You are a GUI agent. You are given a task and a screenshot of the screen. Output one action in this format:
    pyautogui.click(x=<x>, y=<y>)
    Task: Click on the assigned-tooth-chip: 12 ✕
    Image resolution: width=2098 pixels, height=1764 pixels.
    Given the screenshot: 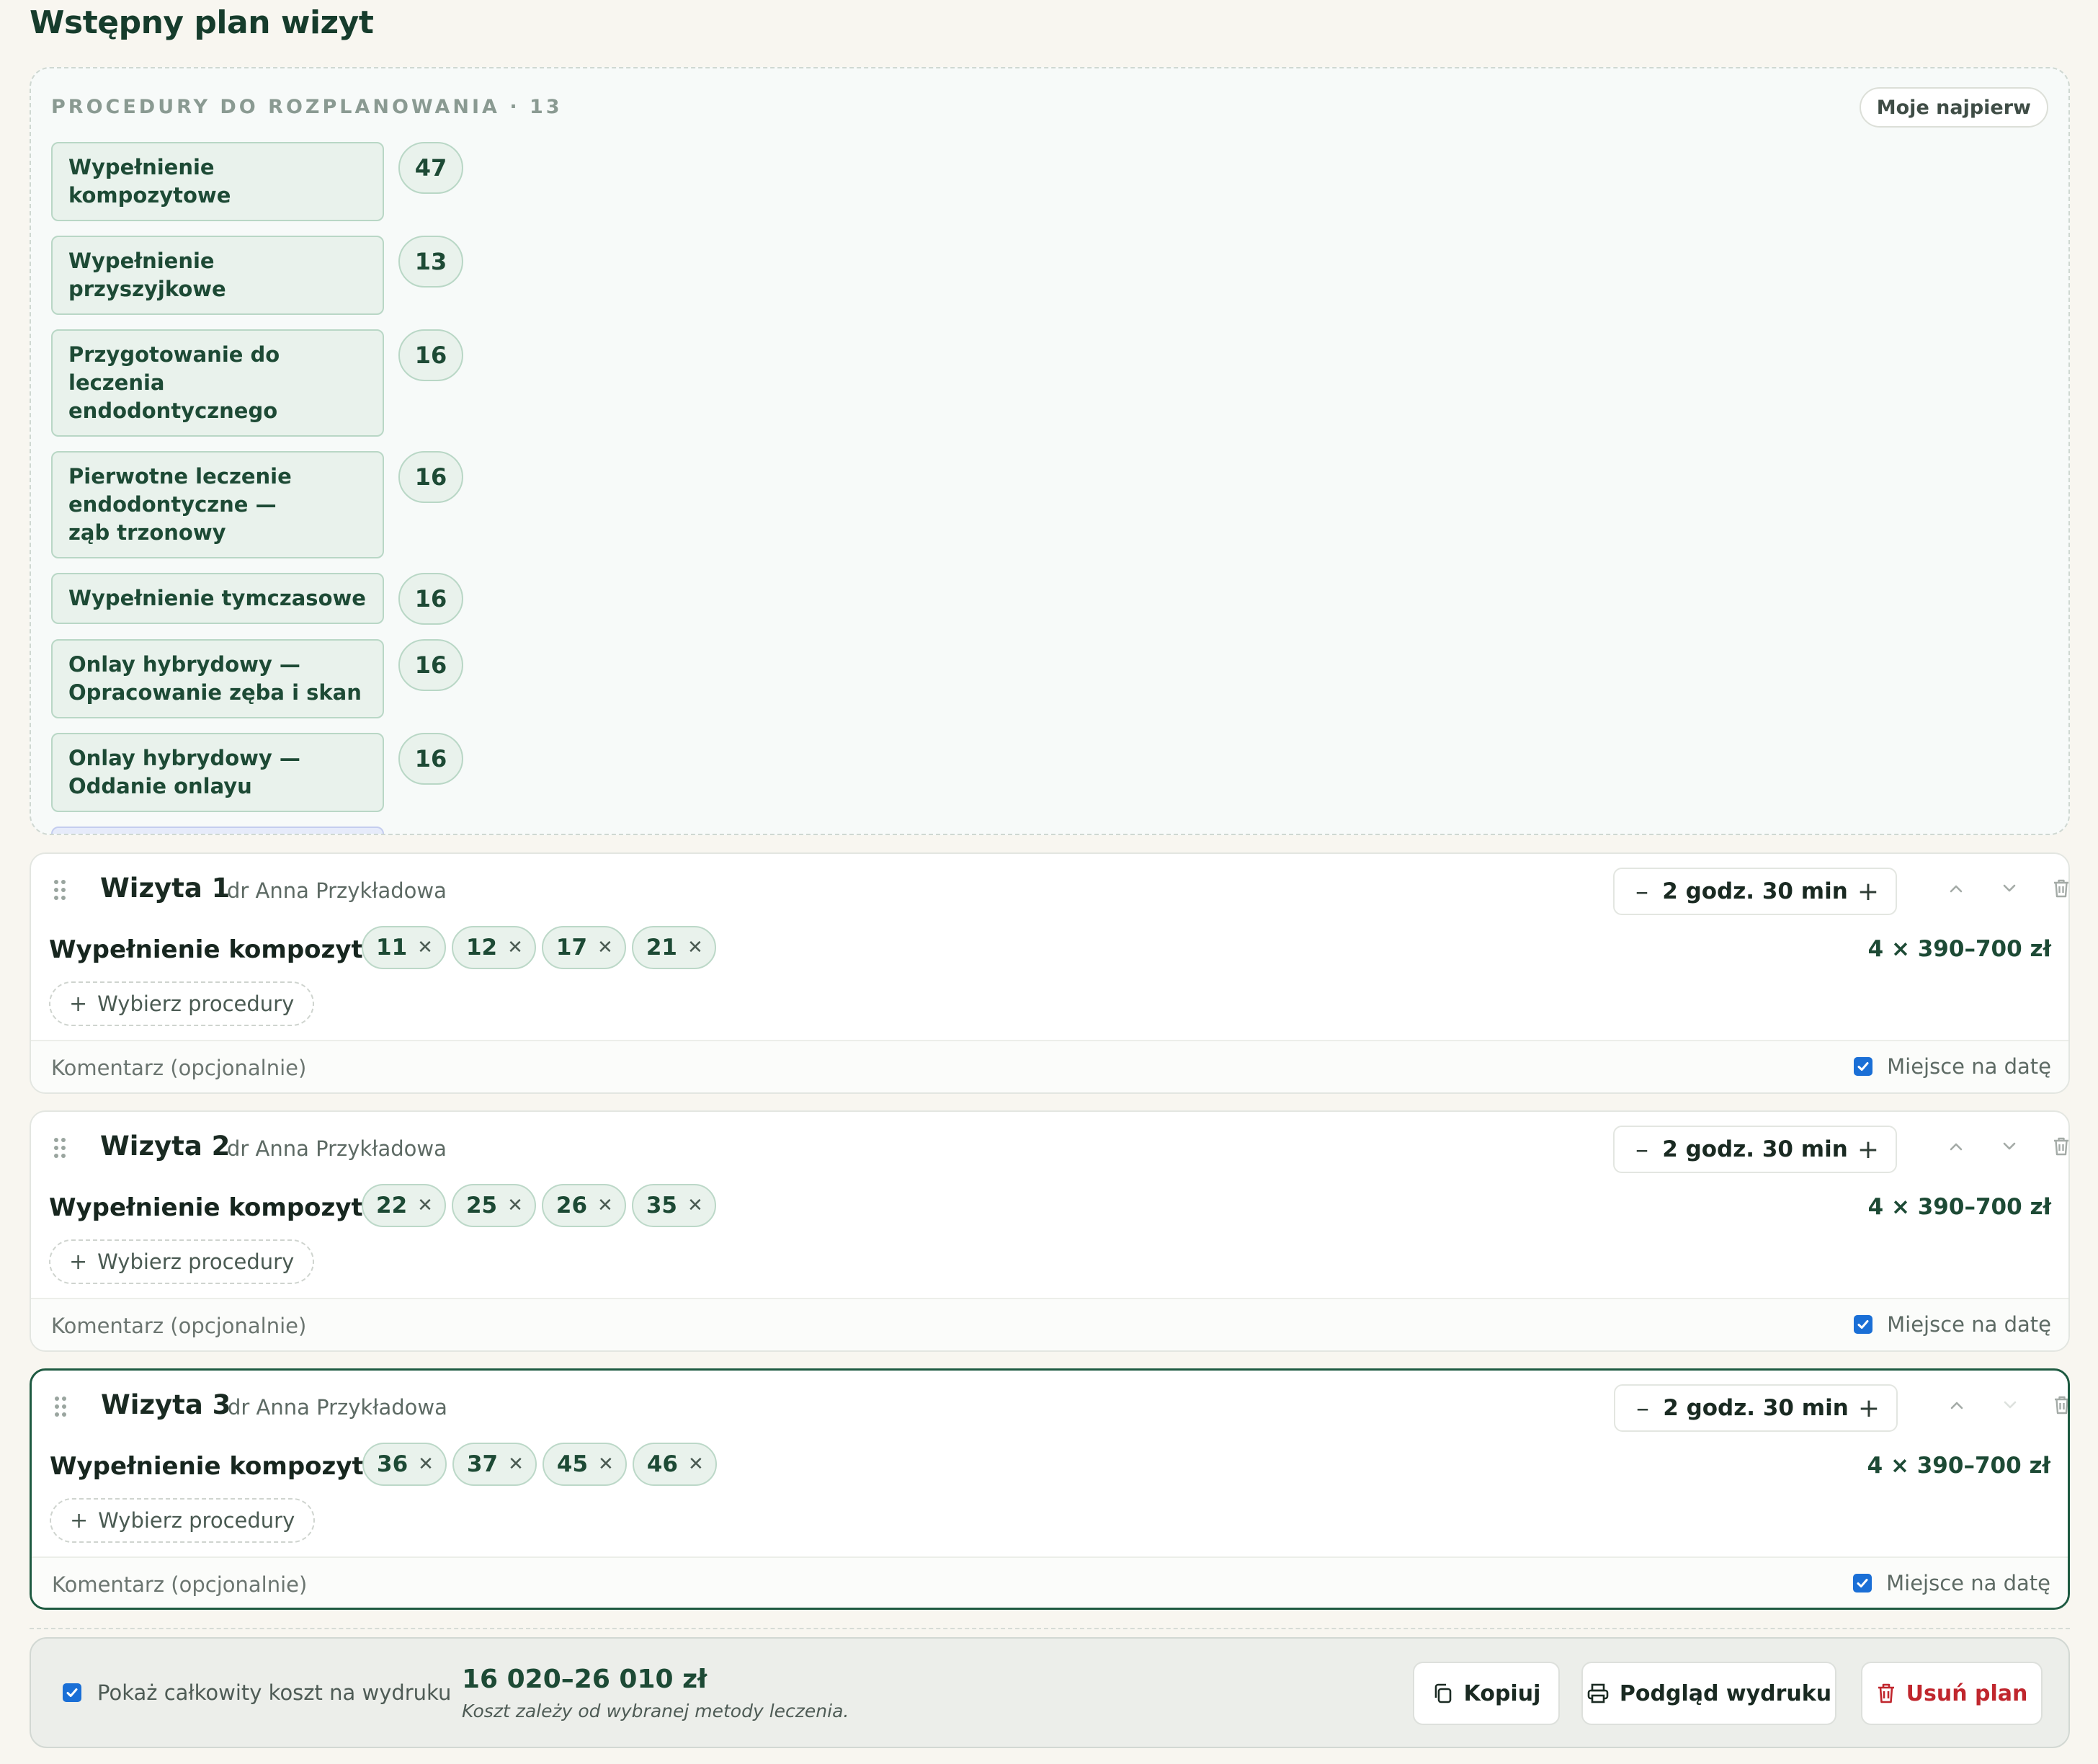 What is the action you would take?
    pyautogui.click(x=493, y=947)
    